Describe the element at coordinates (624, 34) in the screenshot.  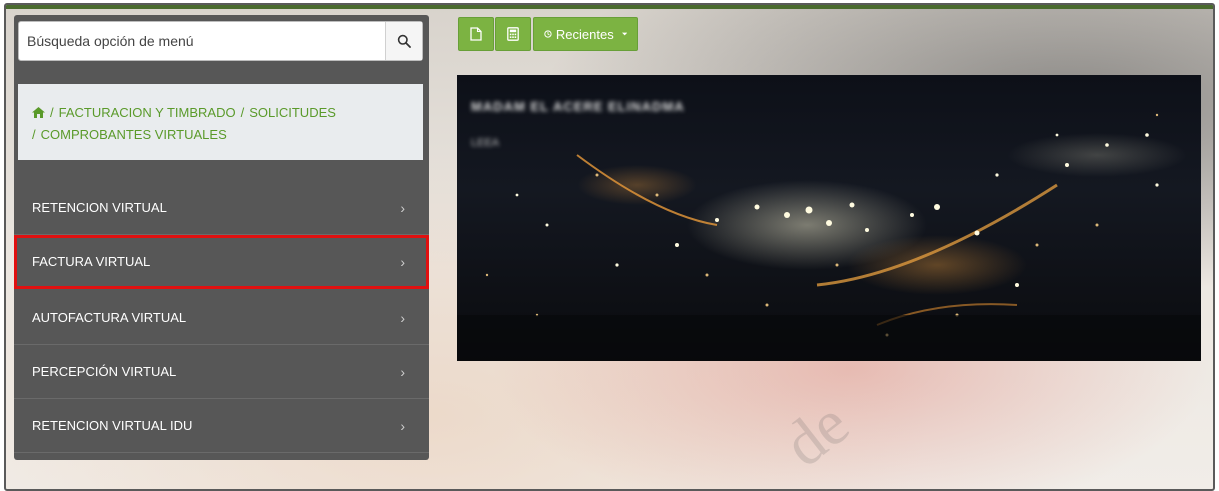
I see `caret-down-icon` at that location.